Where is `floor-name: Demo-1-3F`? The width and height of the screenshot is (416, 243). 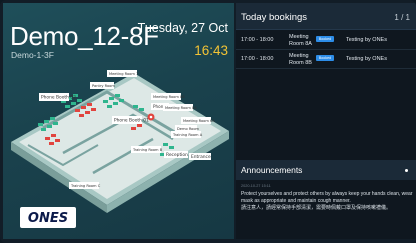
floor-name: Demo-1-3F is located at coordinates (32, 55).